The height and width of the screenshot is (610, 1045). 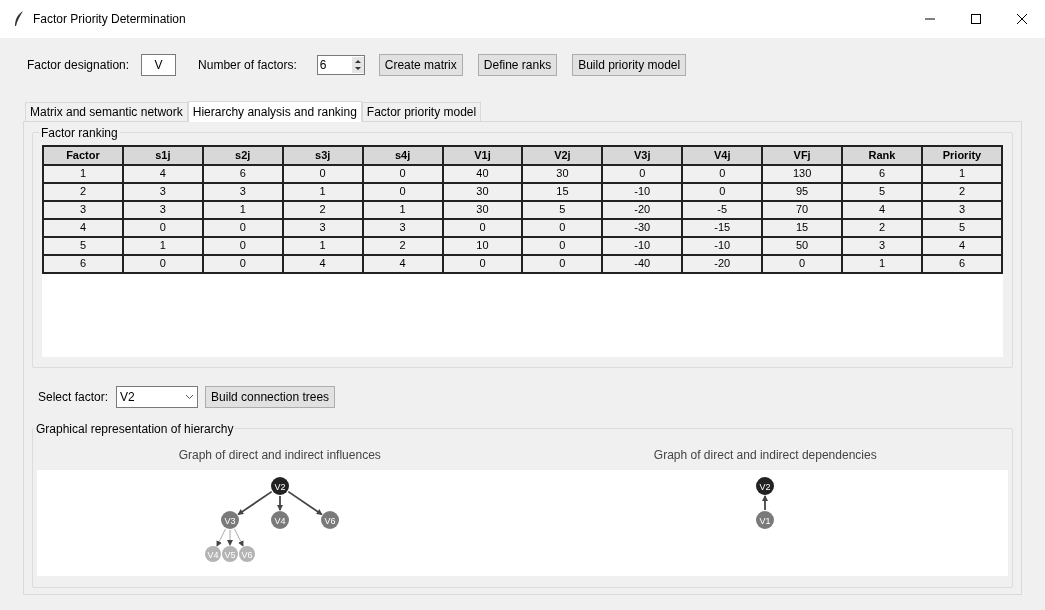 What do you see at coordinates (106, 111) in the screenshot?
I see `tab: Matrix and semantic network` at bounding box center [106, 111].